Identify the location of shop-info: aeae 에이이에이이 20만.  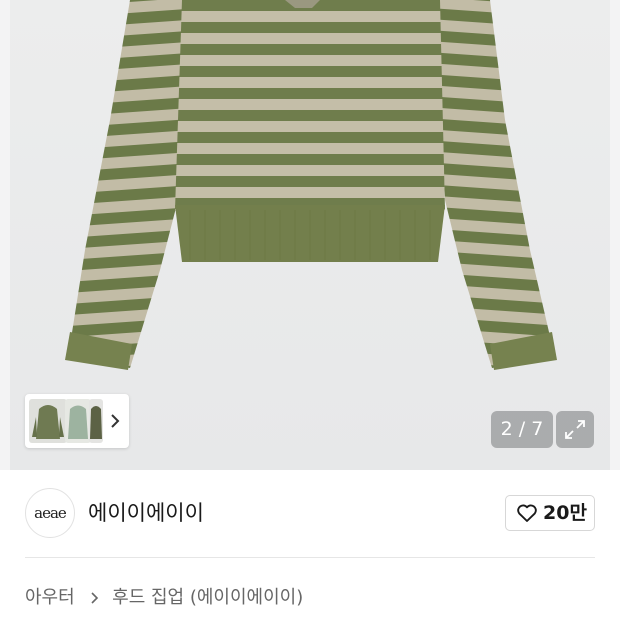
(310, 515).